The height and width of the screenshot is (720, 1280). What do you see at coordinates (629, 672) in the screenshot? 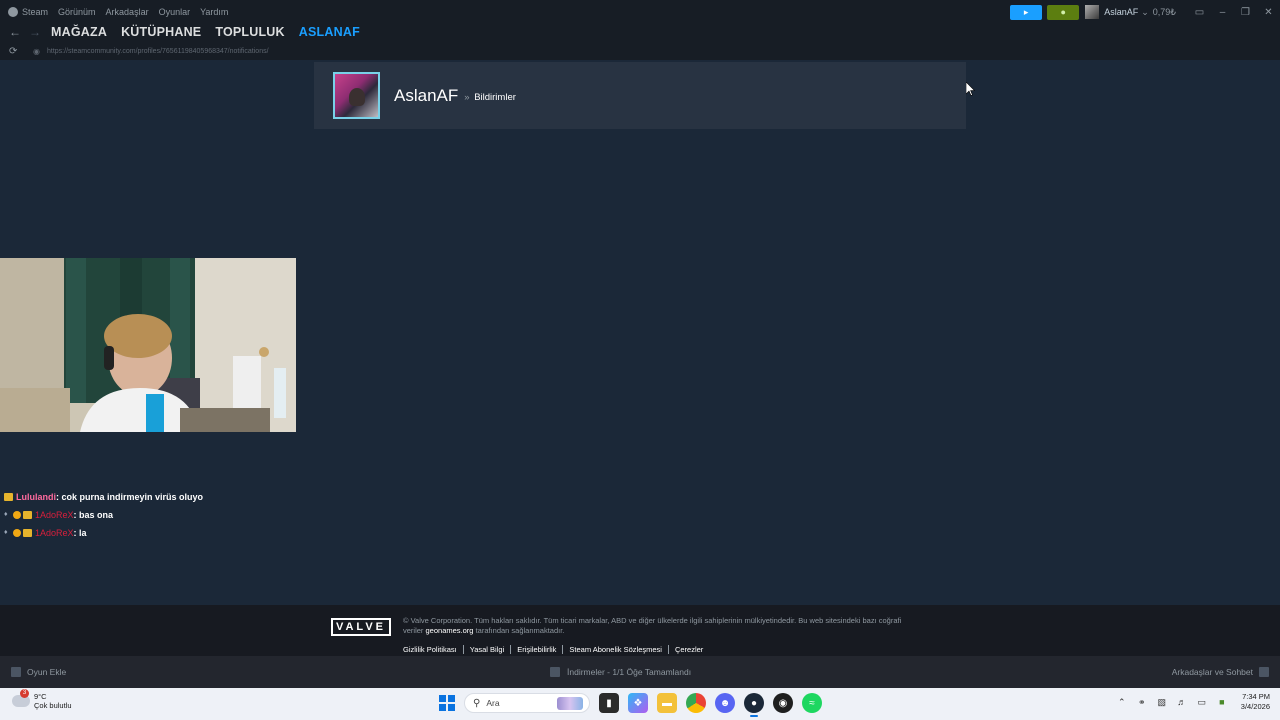
I see `downloads-label: İndirmeler - 1/1 Öğe Tamamlandı` at bounding box center [629, 672].